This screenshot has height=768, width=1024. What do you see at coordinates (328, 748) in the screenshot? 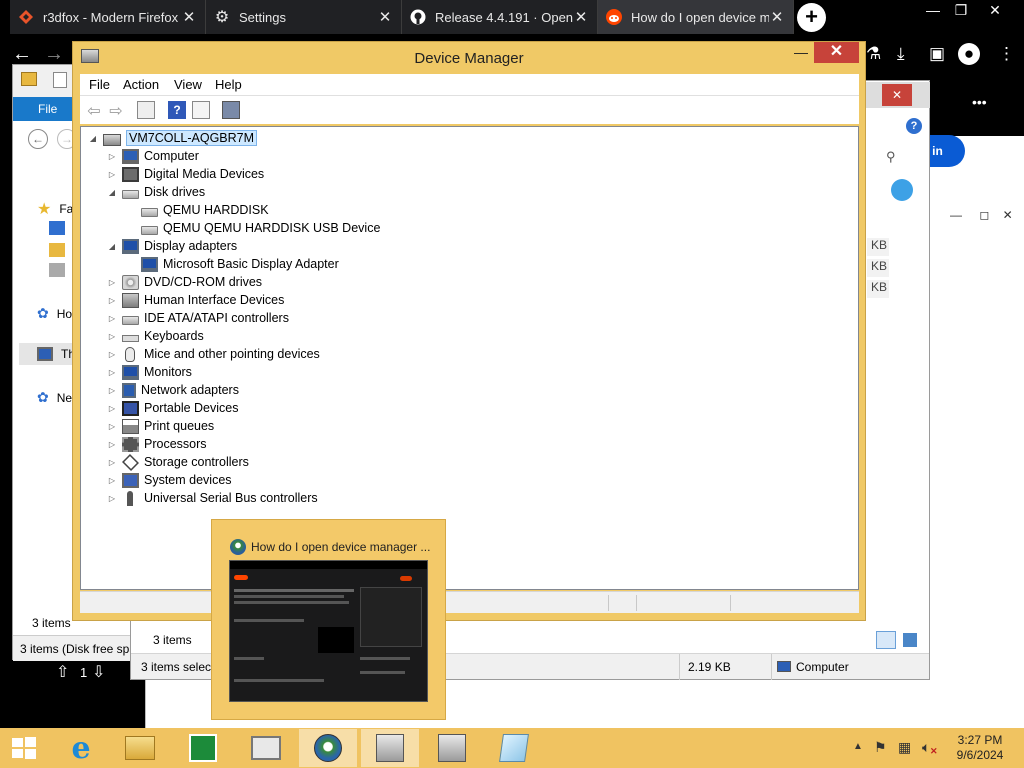
I see `browser-button` at bounding box center [328, 748].